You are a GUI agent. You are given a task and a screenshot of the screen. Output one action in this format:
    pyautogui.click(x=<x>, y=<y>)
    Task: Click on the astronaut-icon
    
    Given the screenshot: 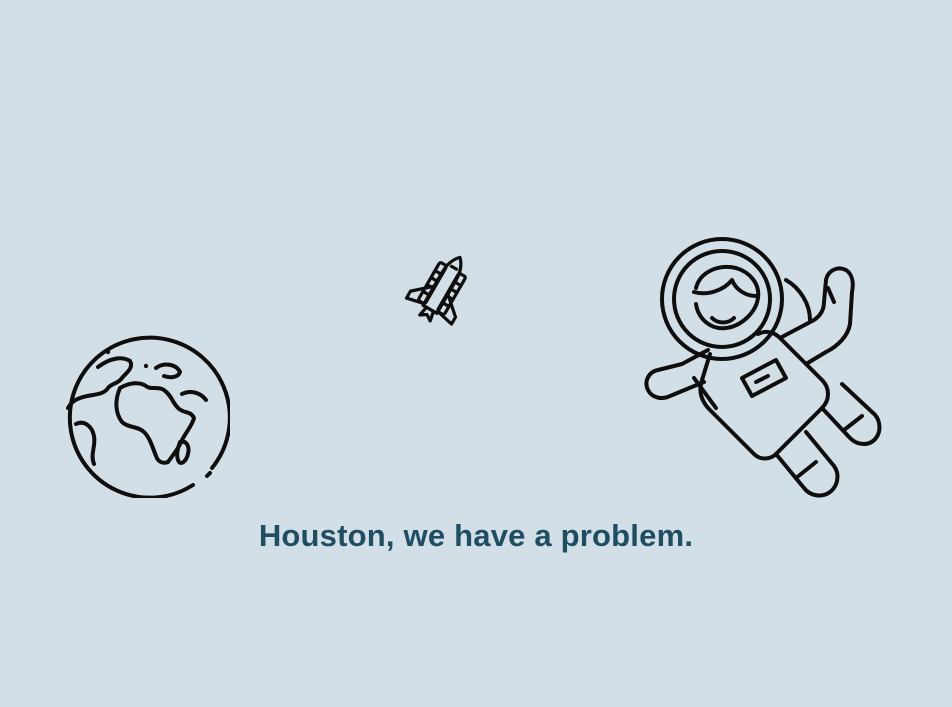 What is the action you would take?
    pyautogui.click(x=763, y=367)
    